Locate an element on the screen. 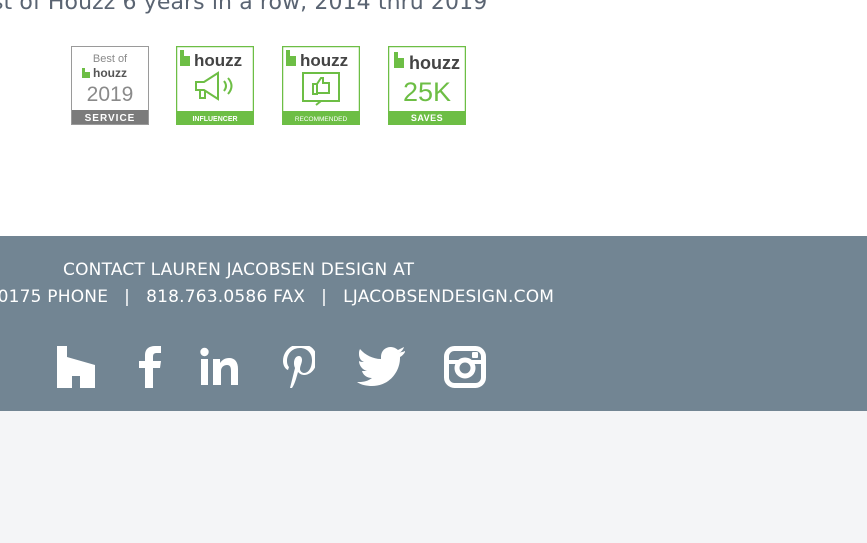 The image size is (867, 543). best-of-houzz-2019-badge: Best of houzz 2019 SERVICE is located at coordinates (110, 85).